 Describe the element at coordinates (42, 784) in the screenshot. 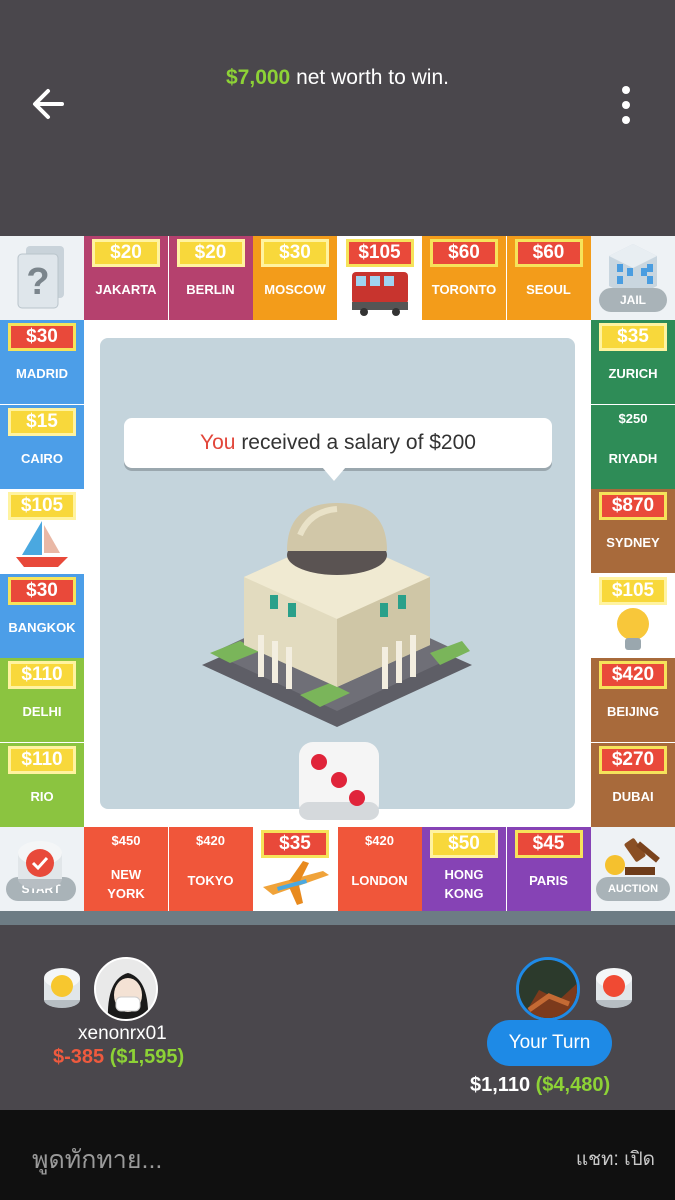

I see `tile-rio: $110 RIO` at that location.